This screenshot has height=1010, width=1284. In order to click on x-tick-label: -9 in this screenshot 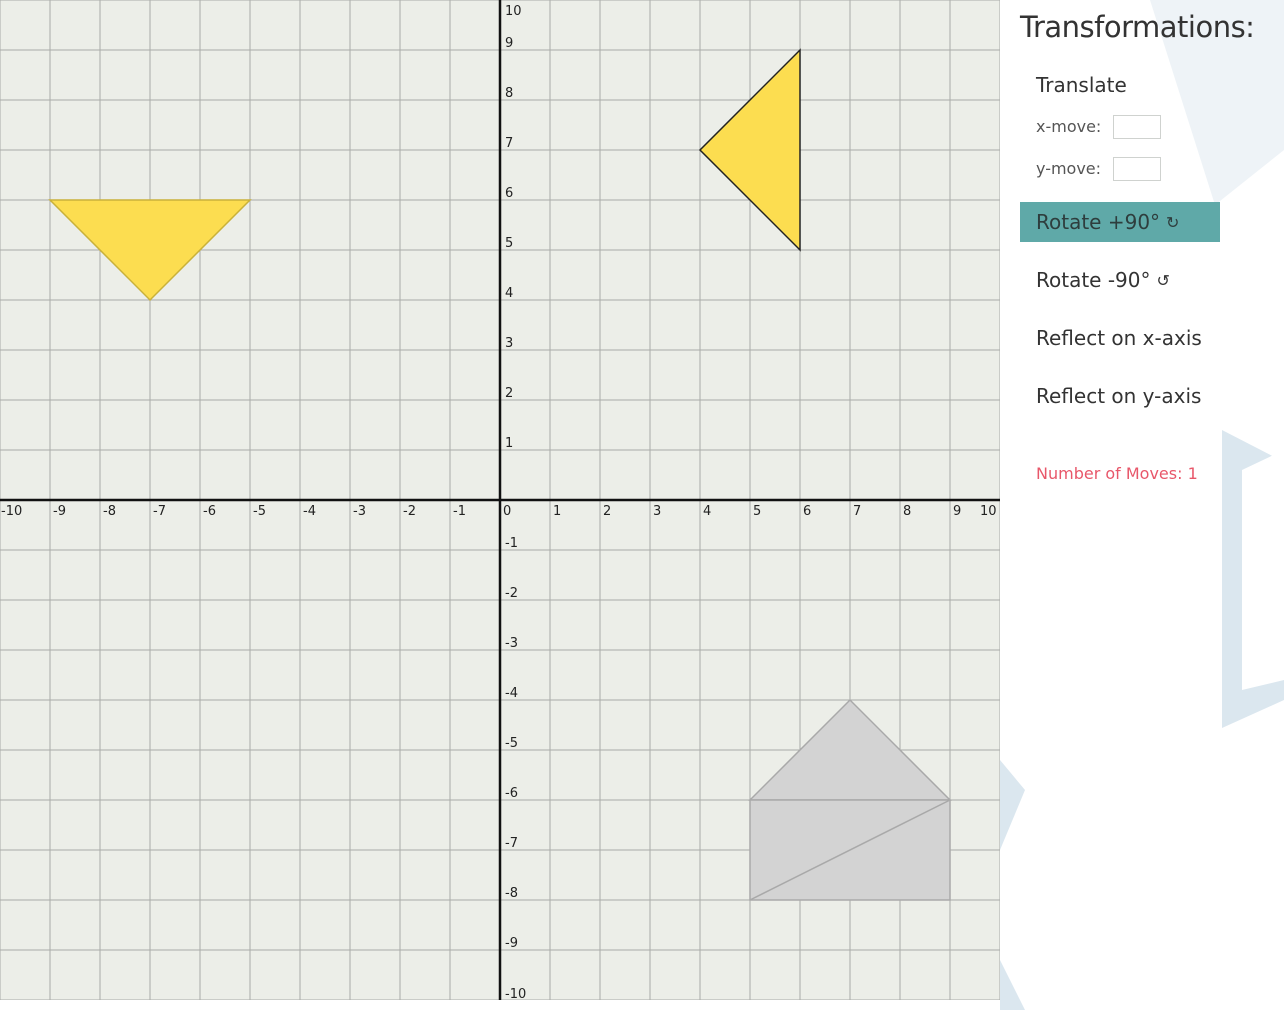, I will do `click(59, 511)`.